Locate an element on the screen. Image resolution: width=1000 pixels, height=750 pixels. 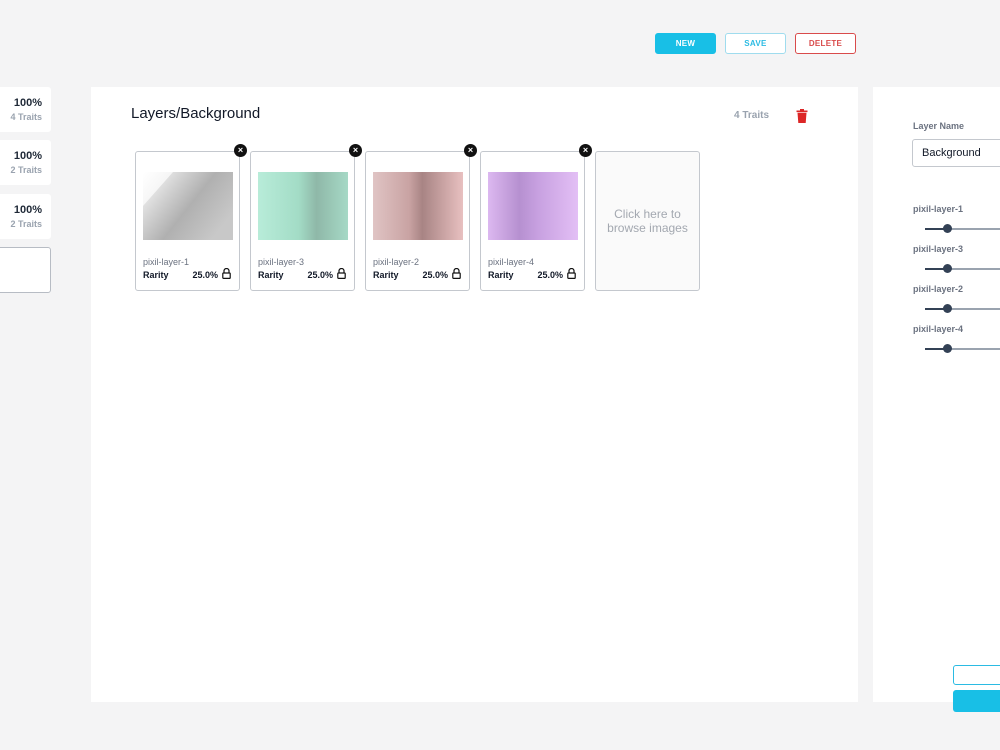
trait-card: pixil-layer-3 Rarity 25.0% × is located at coordinates (306, 217).